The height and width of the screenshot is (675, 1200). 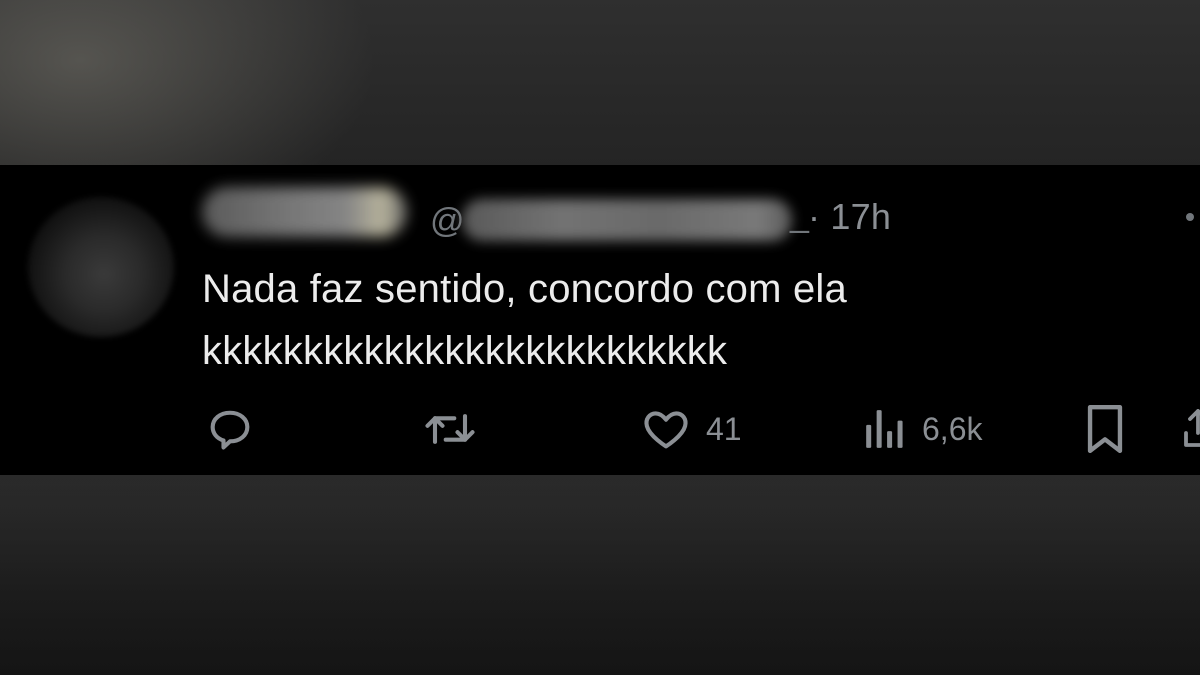 I want to click on bookmark-button, so click(x=1105, y=429).